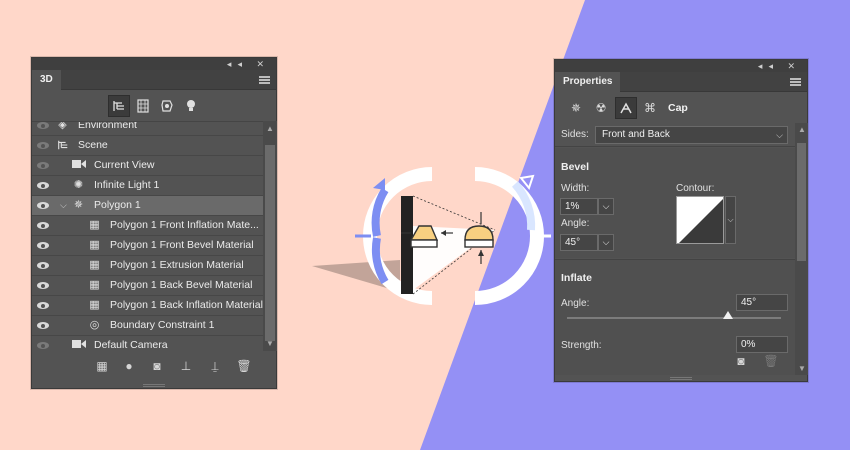  What do you see at coordinates (579, 206) in the screenshot?
I see `bevel-width-input: 1%` at bounding box center [579, 206].